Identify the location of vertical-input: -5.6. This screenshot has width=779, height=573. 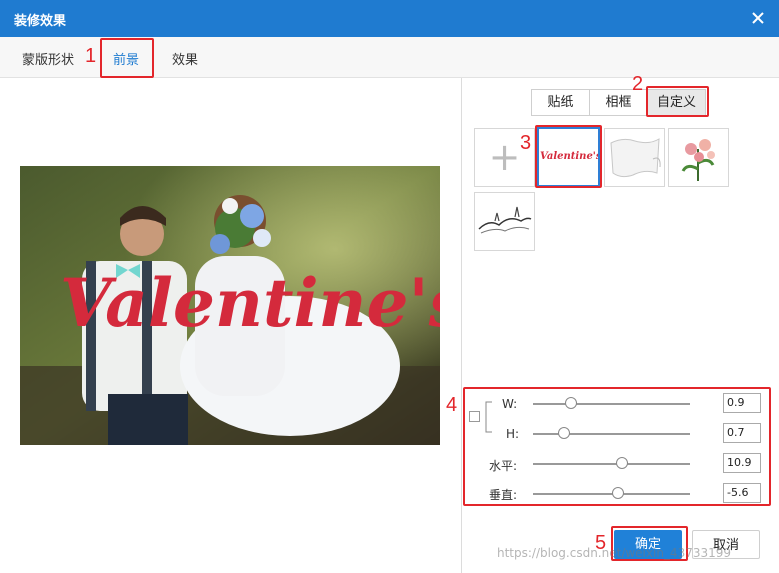
(742, 493).